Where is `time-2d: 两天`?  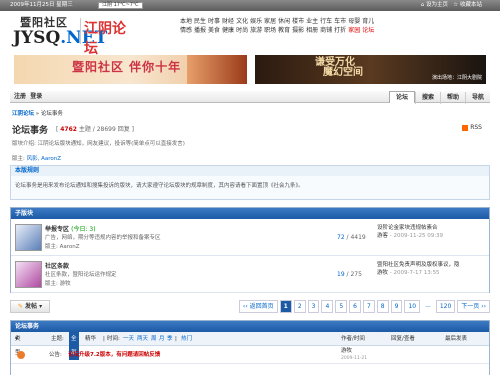 time-2d: 两天 is located at coordinates (142, 339).